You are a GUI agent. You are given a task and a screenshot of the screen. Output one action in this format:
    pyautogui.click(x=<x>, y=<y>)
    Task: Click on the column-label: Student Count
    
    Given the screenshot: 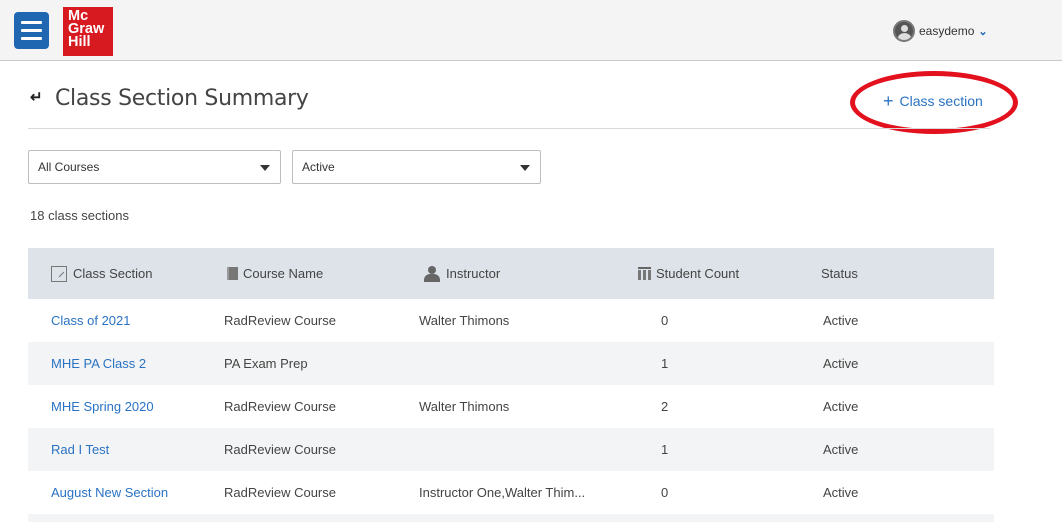 What is the action you would take?
    pyautogui.click(x=698, y=273)
    